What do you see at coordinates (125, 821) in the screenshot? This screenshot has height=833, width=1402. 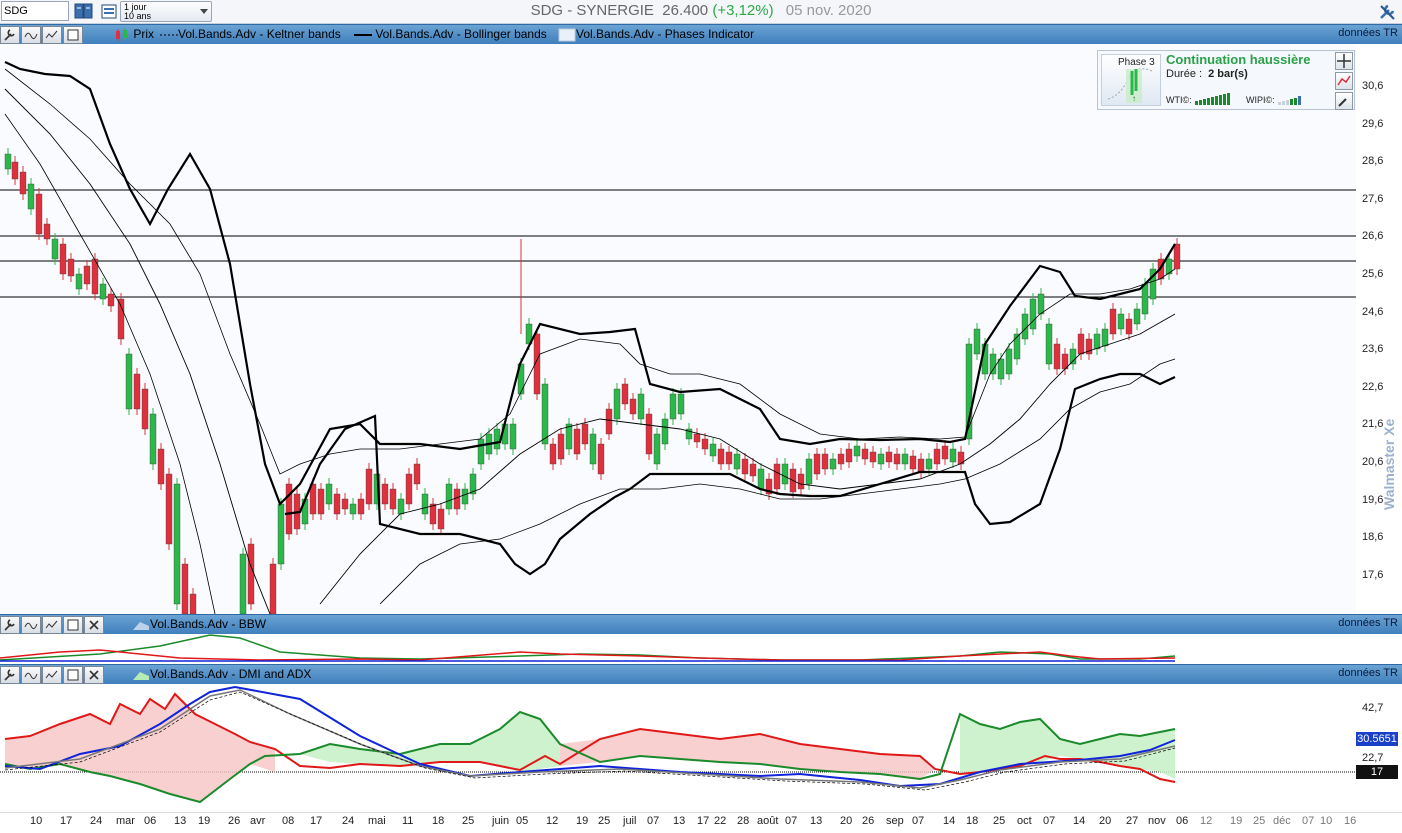 I see `date-axis-label: mar` at bounding box center [125, 821].